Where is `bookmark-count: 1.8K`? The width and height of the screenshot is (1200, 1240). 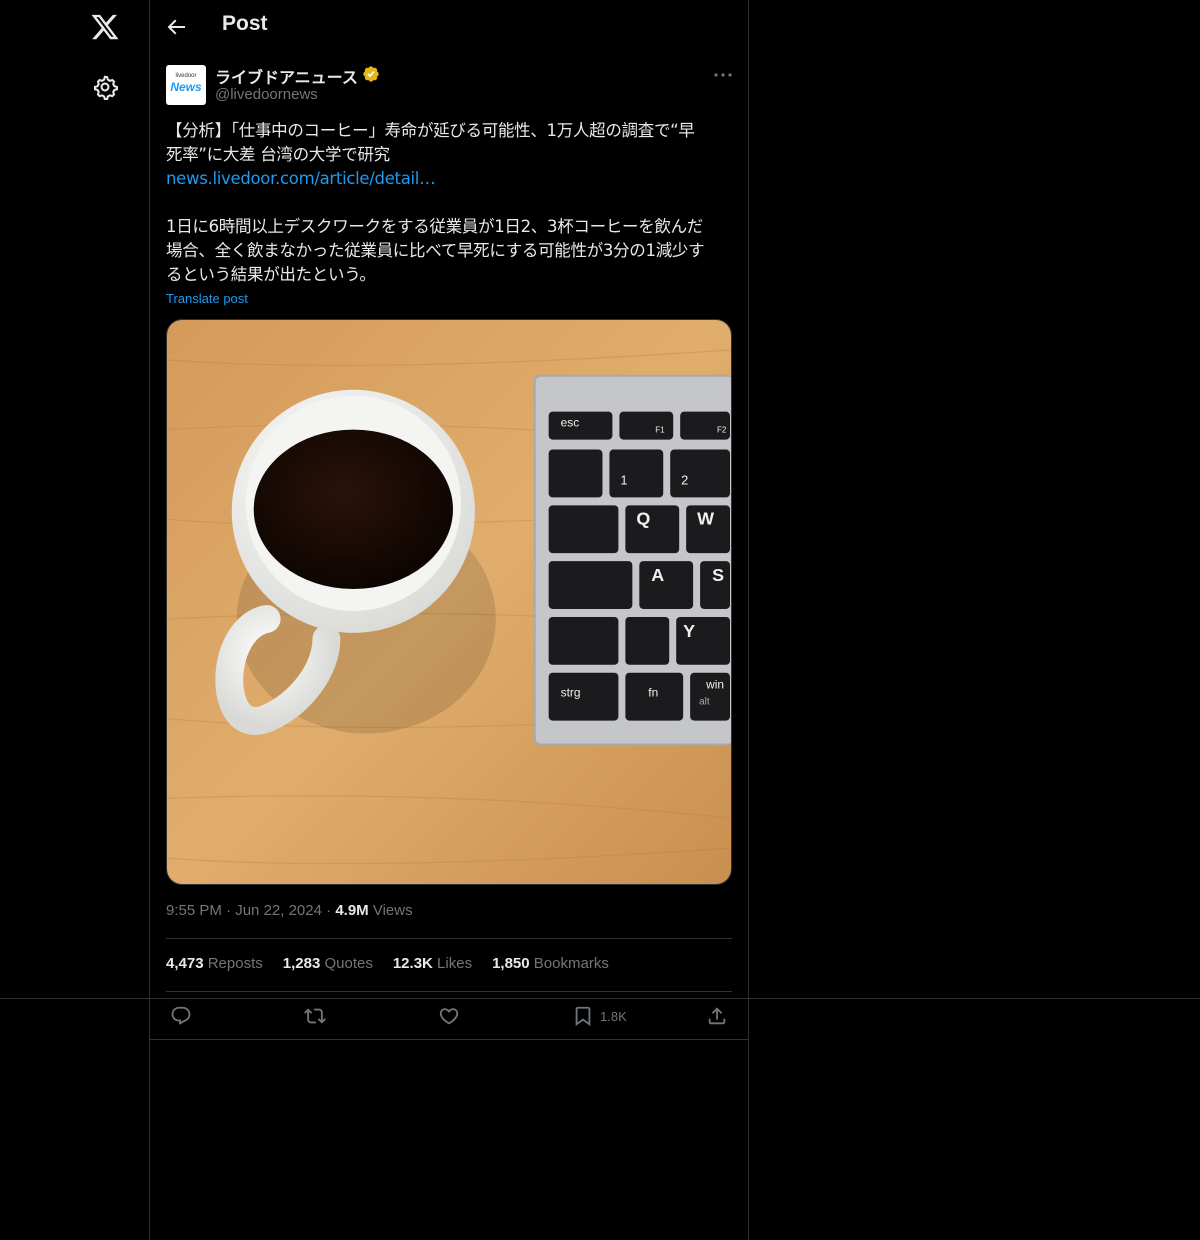
bookmark-count: 1.8K is located at coordinates (613, 1016).